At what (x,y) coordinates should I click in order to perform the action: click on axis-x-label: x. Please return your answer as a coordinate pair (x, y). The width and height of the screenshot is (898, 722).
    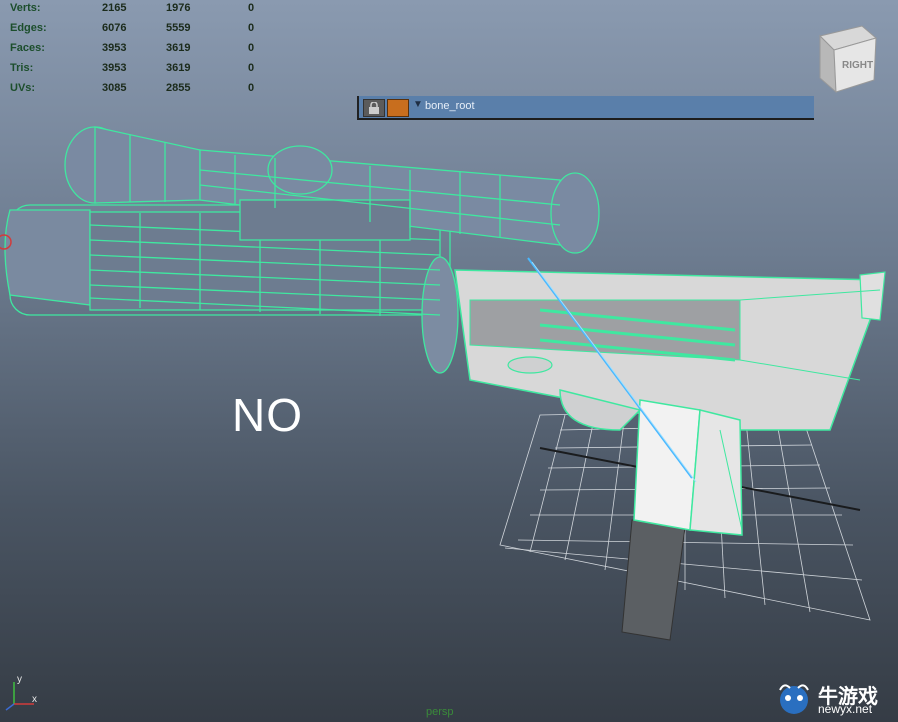
    Looking at the image, I should click on (34, 699).